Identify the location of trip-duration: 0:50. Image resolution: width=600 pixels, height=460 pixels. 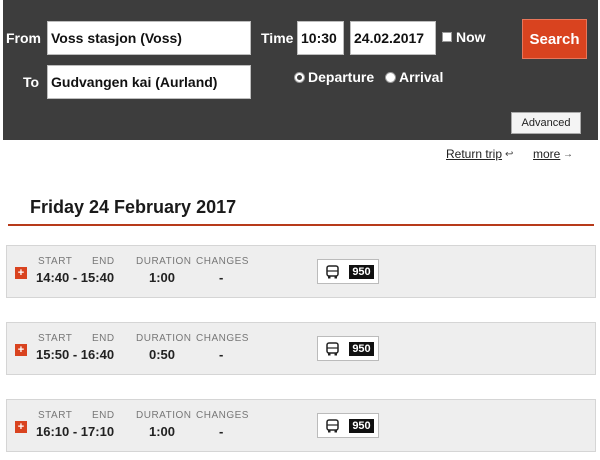
(162, 354).